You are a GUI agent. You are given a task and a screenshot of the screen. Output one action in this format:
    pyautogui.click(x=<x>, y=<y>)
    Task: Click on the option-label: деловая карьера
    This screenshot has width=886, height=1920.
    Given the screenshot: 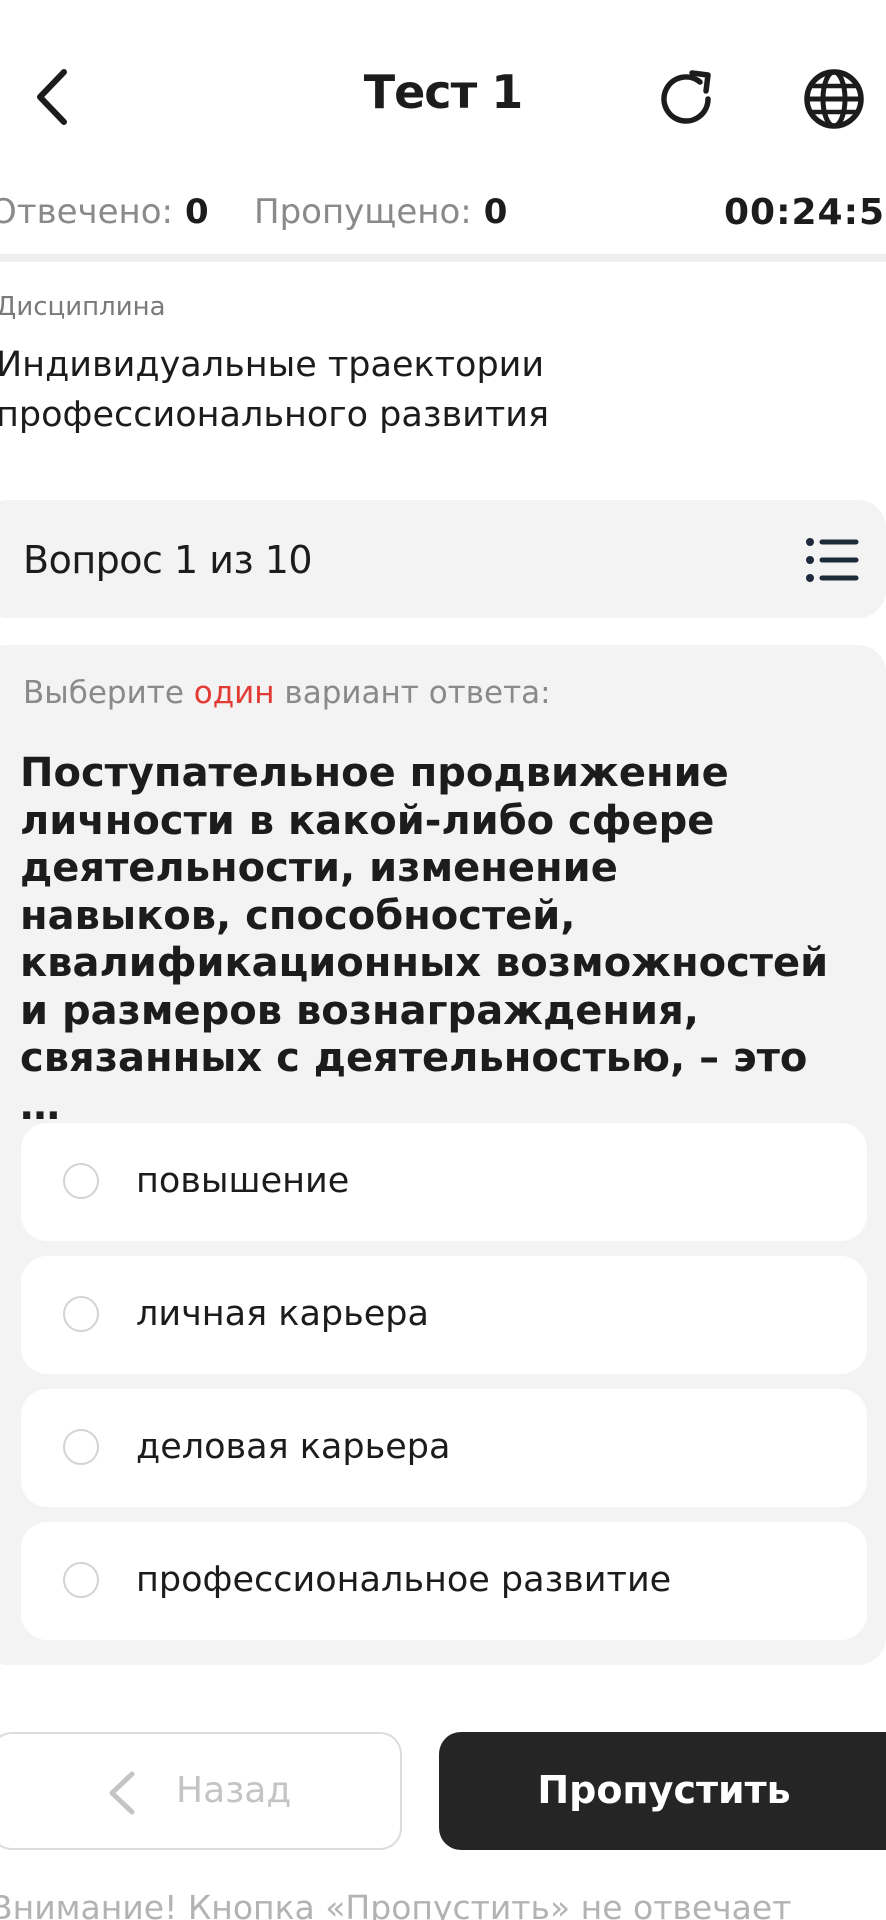 What is the action you would take?
    pyautogui.click(x=293, y=1447)
    